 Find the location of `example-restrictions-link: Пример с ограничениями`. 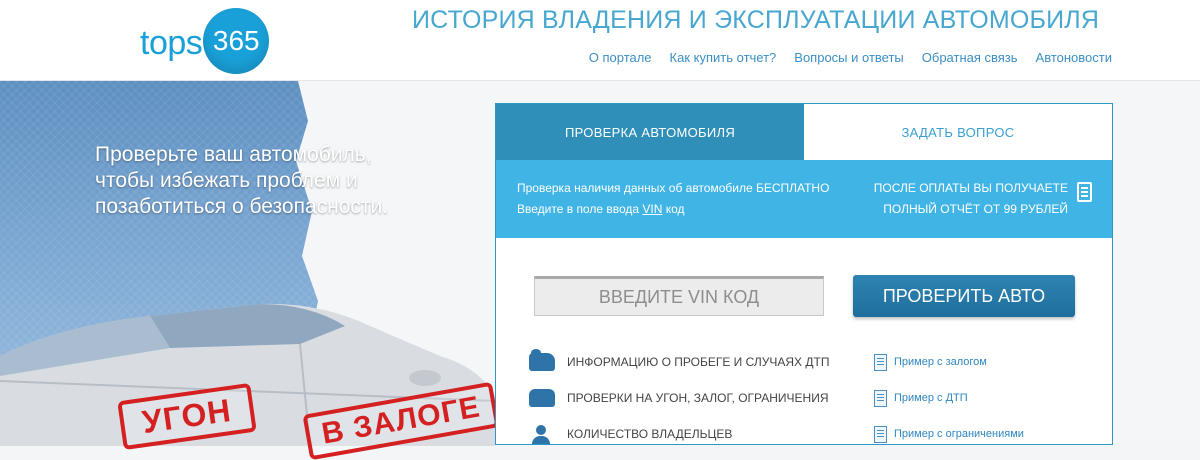

example-restrictions-link: Пример с ограничениями is located at coordinates (959, 434).